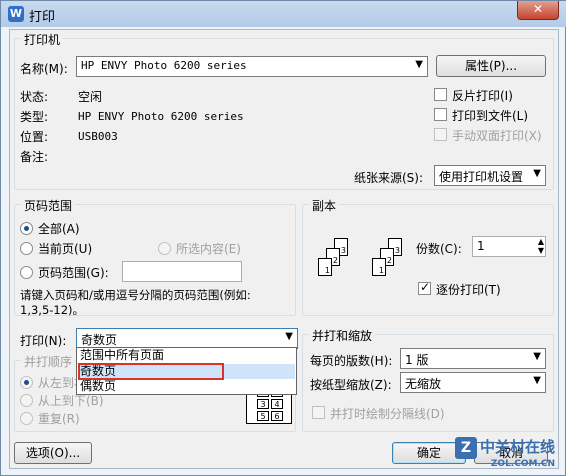 The width and height of the screenshot is (566, 476). I want to click on collate-label: 逐份打印(T), so click(468, 290).